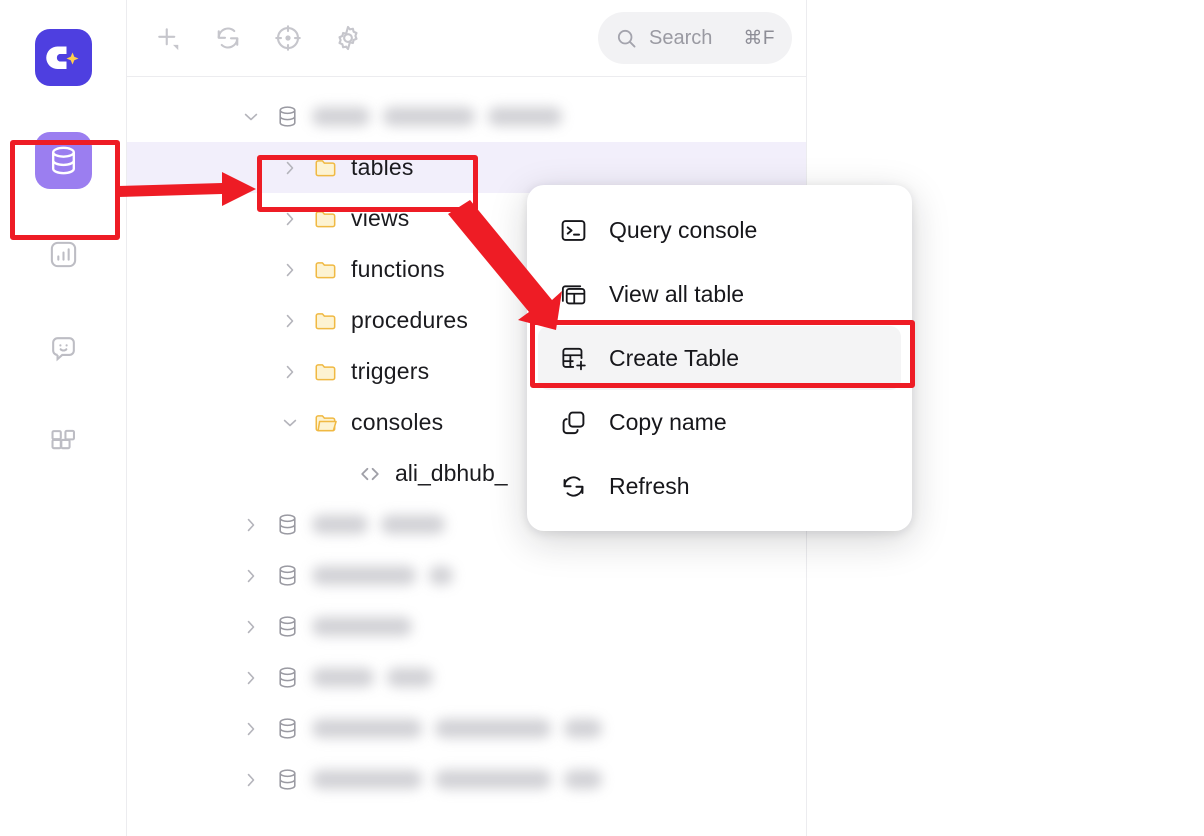 The width and height of the screenshot is (1204, 836). What do you see at coordinates (370, 474) in the screenshot?
I see `code-icon` at bounding box center [370, 474].